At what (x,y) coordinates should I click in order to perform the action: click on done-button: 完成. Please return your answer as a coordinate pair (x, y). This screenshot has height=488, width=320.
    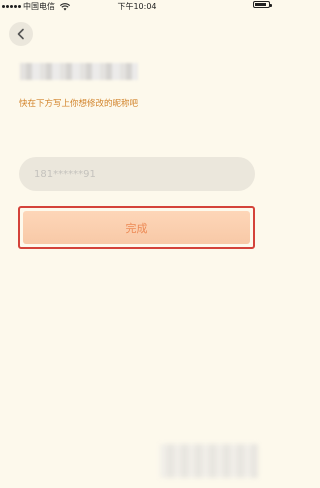
    Looking at the image, I should click on (136, 227).